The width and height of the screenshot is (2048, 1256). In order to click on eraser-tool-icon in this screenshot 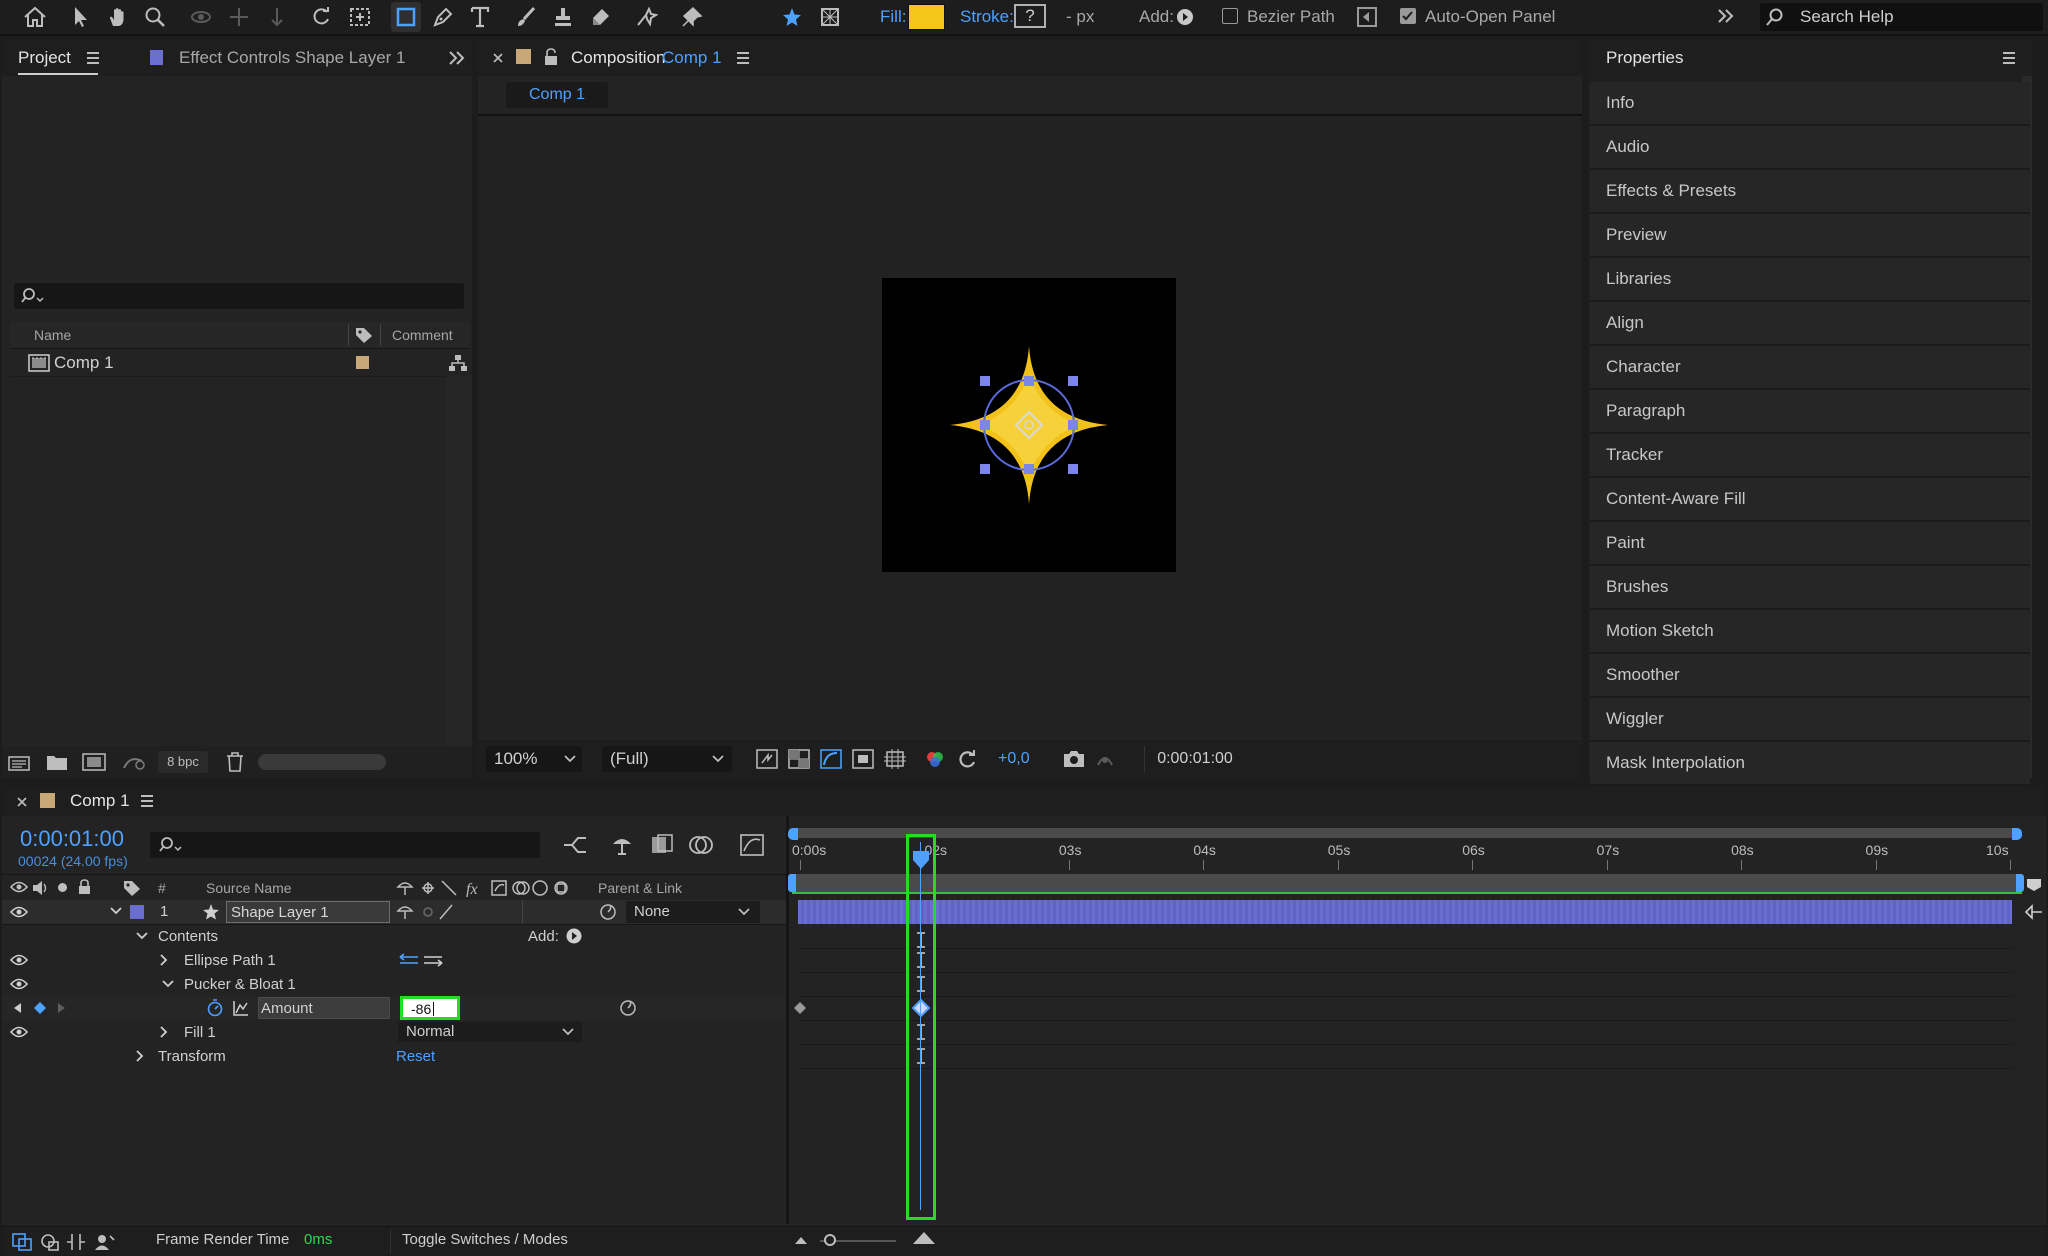, I will do `click(600, 17)`.